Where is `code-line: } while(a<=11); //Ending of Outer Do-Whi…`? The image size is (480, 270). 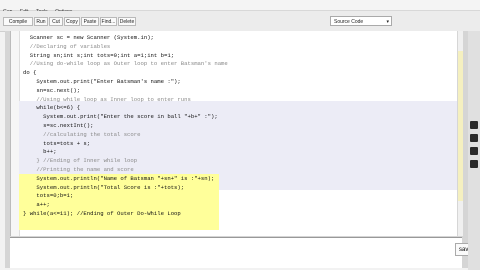
code-line: } while(a<=11); //Ending of Outer Do-Whi… is located at coordinates (102, 214).